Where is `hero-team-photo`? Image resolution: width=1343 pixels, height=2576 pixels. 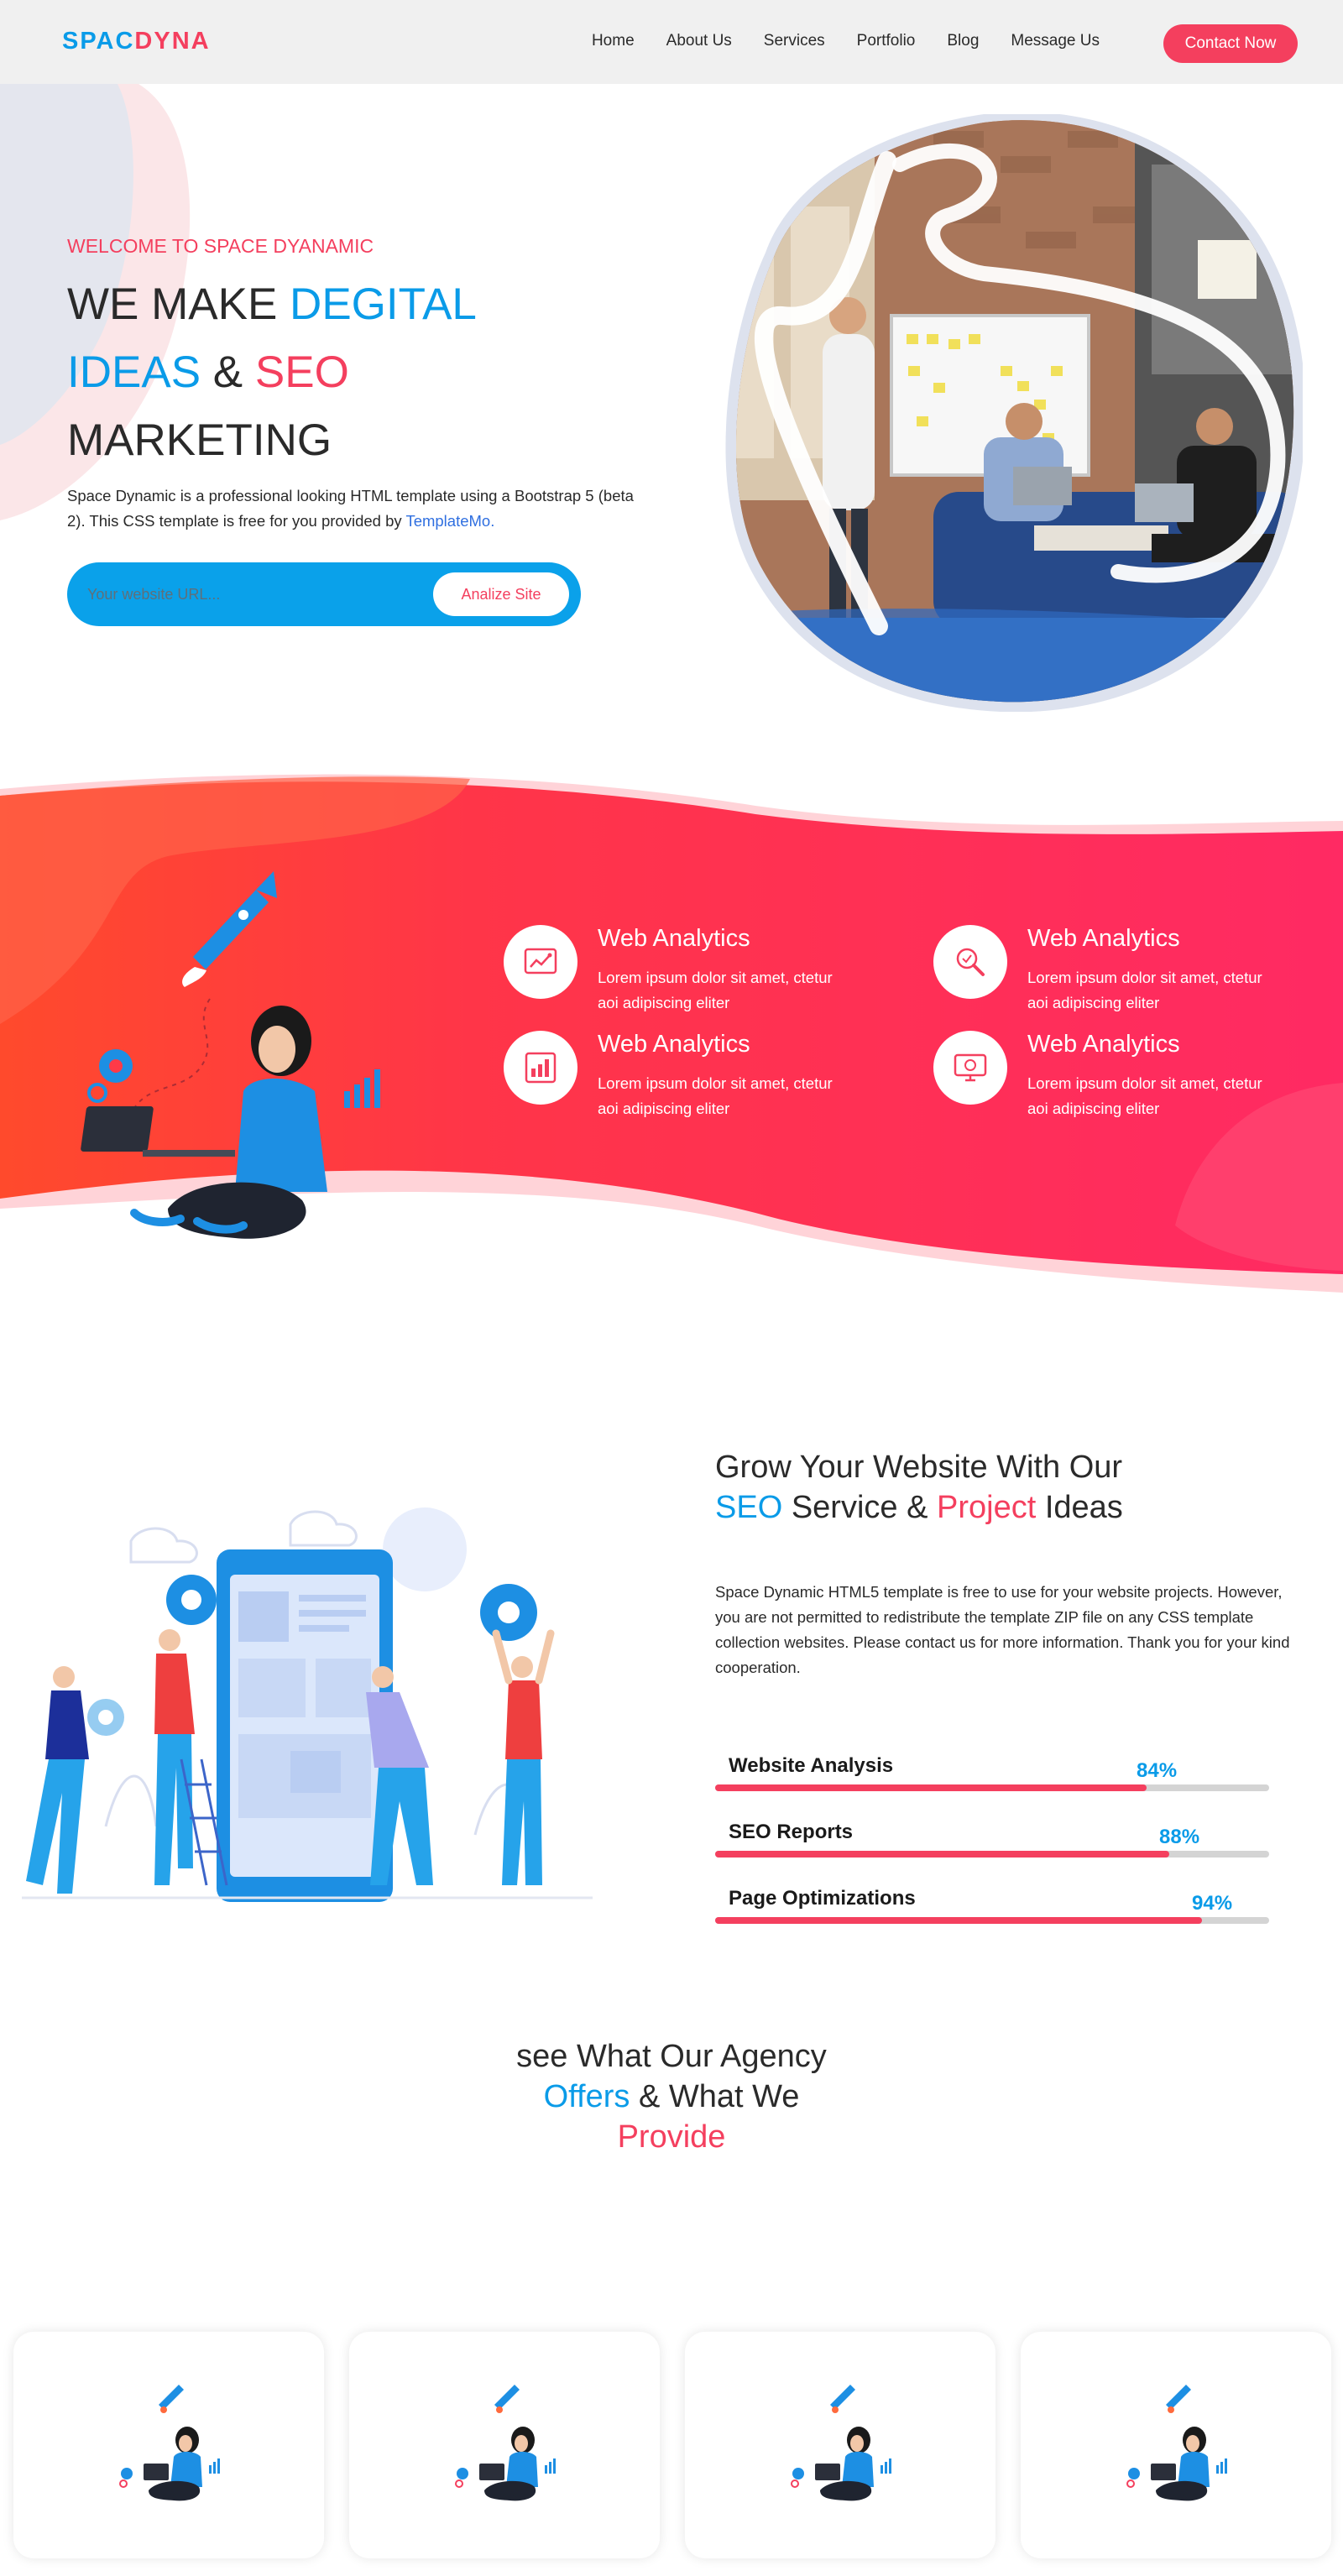
hero-team-photo is located at coordinates (1014, 413).